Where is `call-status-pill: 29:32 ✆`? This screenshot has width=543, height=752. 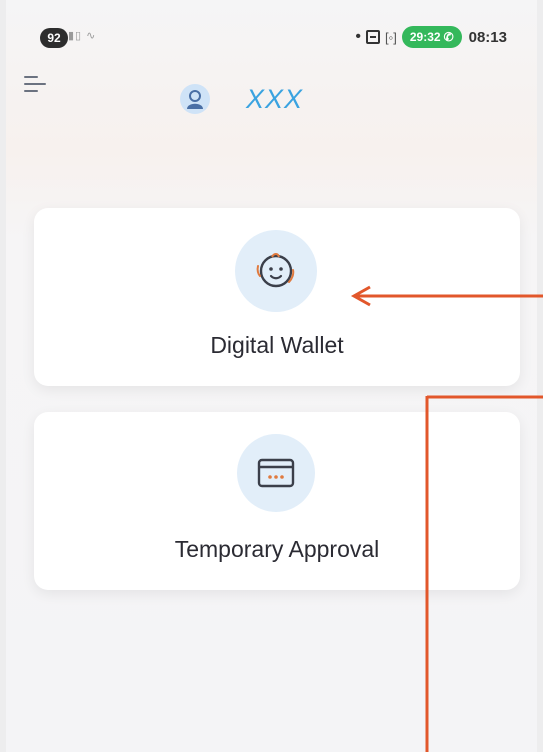
call-status-pill: 29:32 ✆ is located at coordinates (431, 37).